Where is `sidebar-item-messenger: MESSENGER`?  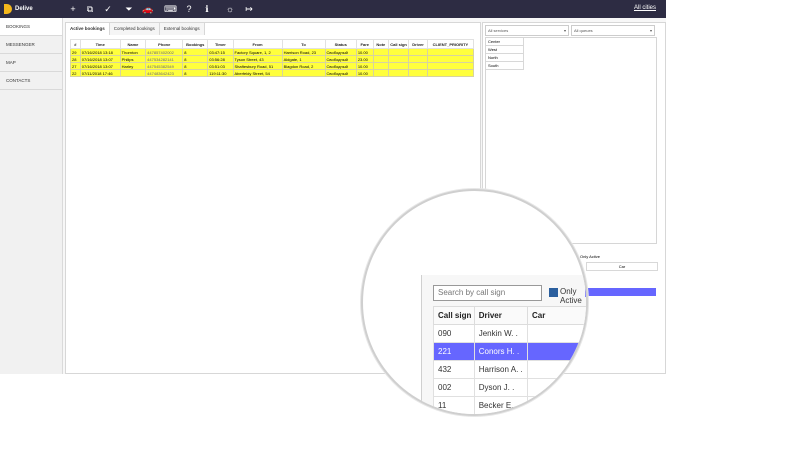
sidebar-item-messenger: MESSENGER is located at coordinates (31, 45).